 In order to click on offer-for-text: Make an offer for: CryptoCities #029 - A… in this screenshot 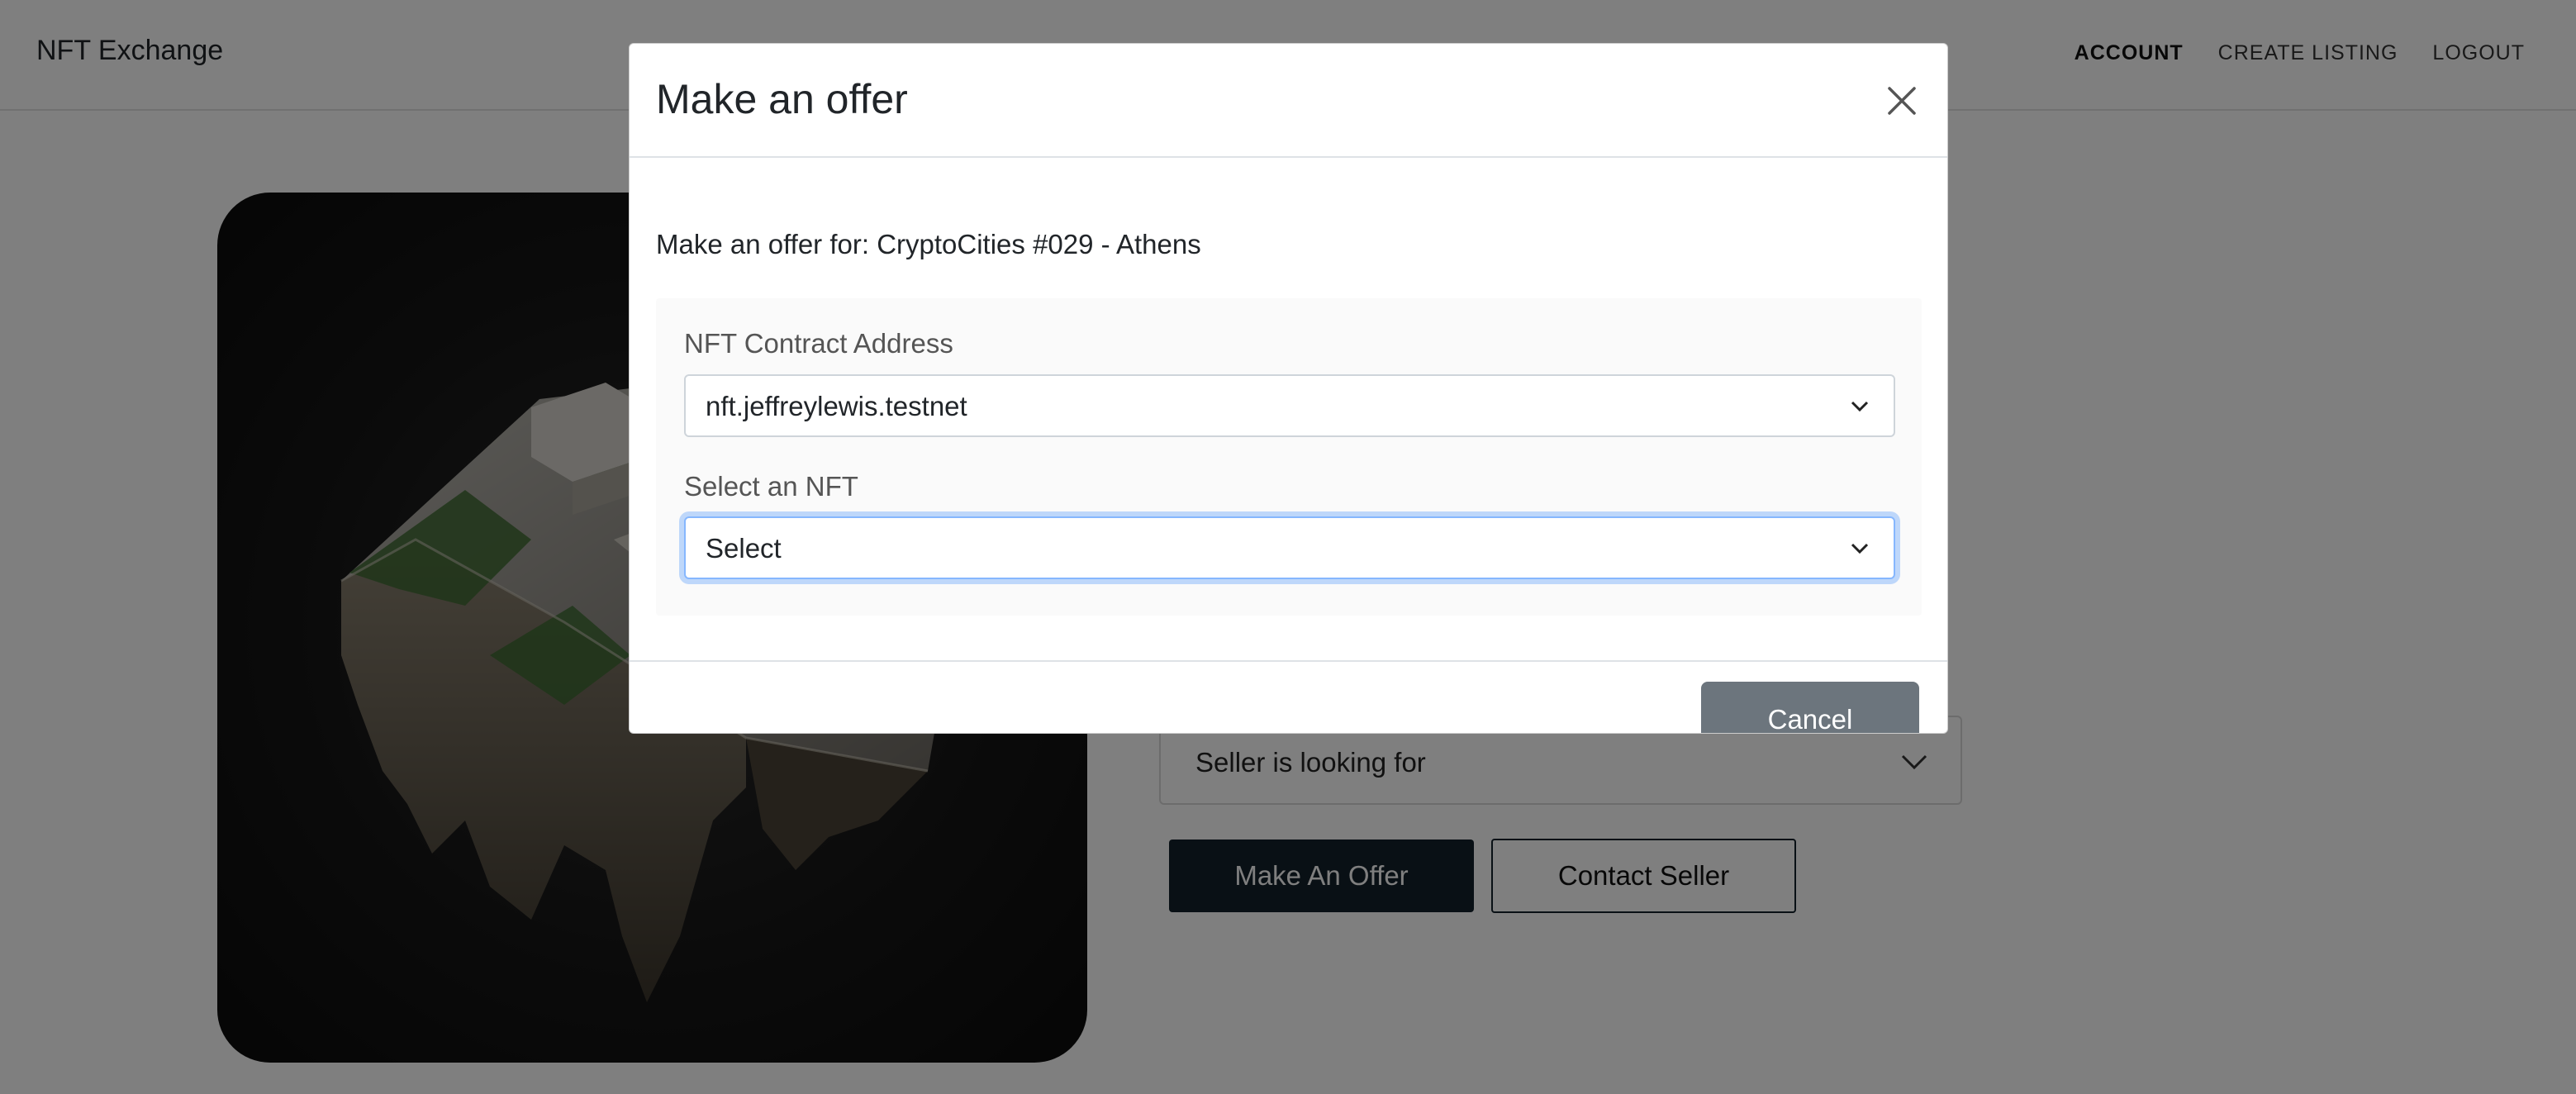, I will do `click(928, 244)`.